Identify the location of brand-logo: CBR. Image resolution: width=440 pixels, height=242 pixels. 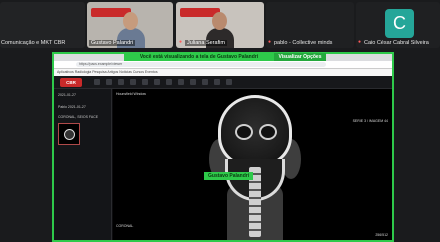
(71, 82).